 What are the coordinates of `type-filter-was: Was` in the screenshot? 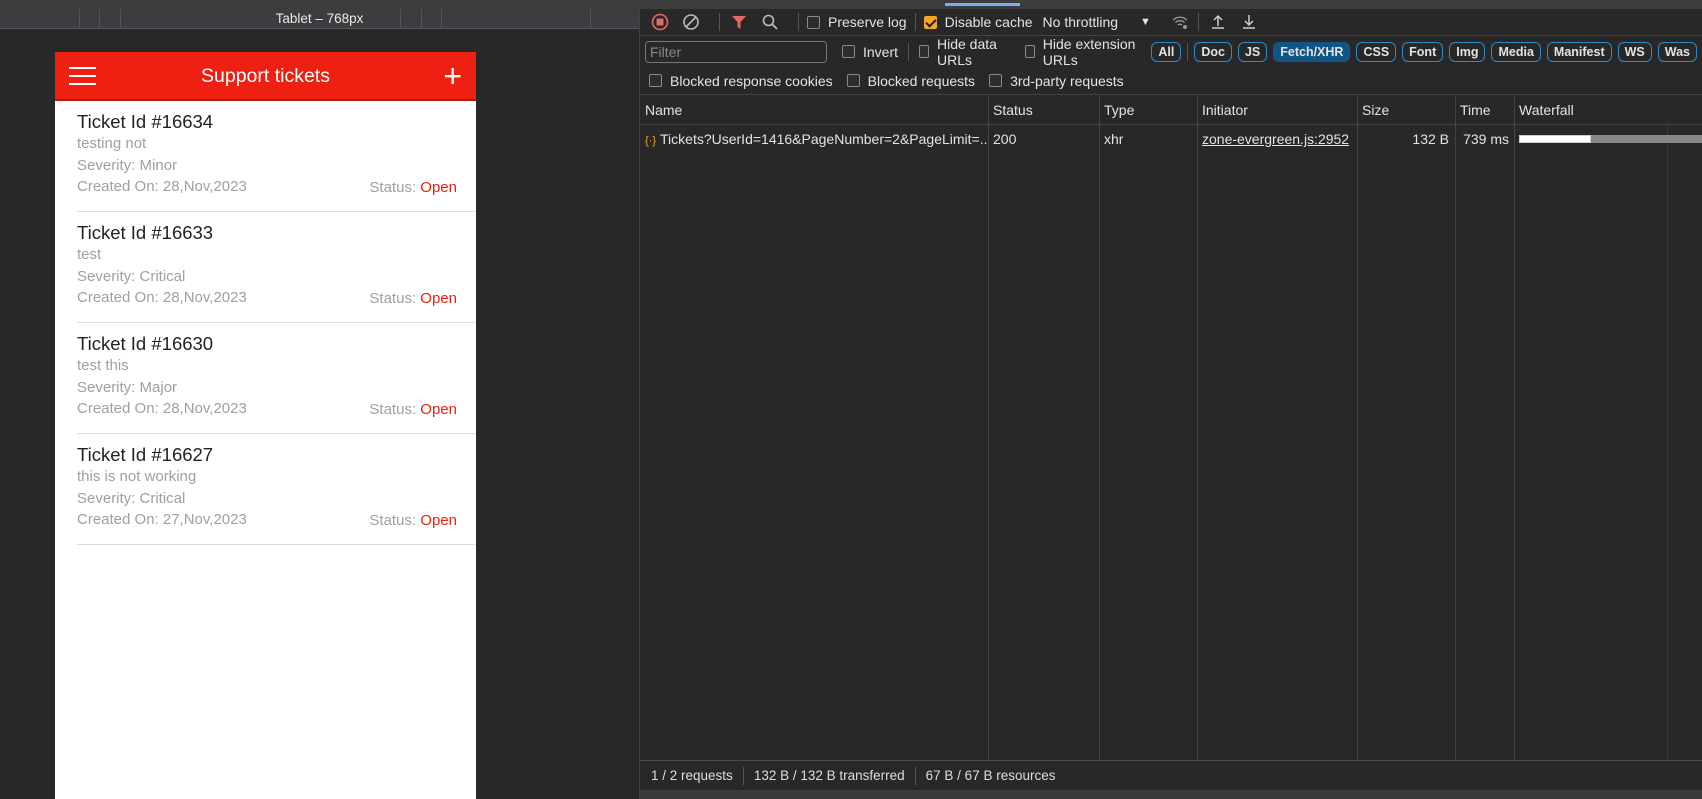 It's located at (1677, 51).